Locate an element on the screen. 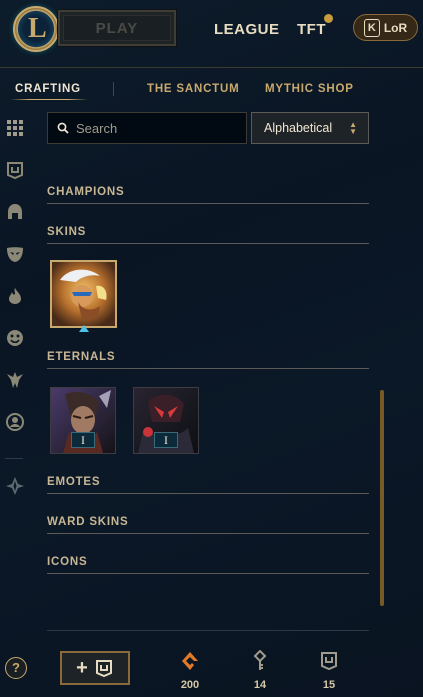 The height and width of the screenshot is (697, 423). chest-amount: 15 is located at coordinates (329, 685).